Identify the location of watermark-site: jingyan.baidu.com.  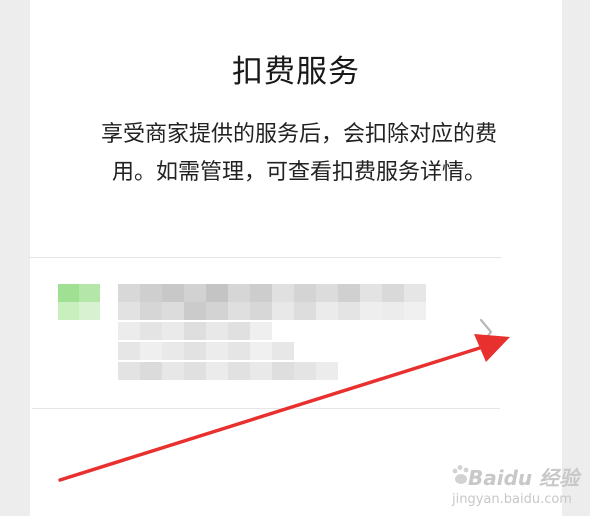
(512, 499).